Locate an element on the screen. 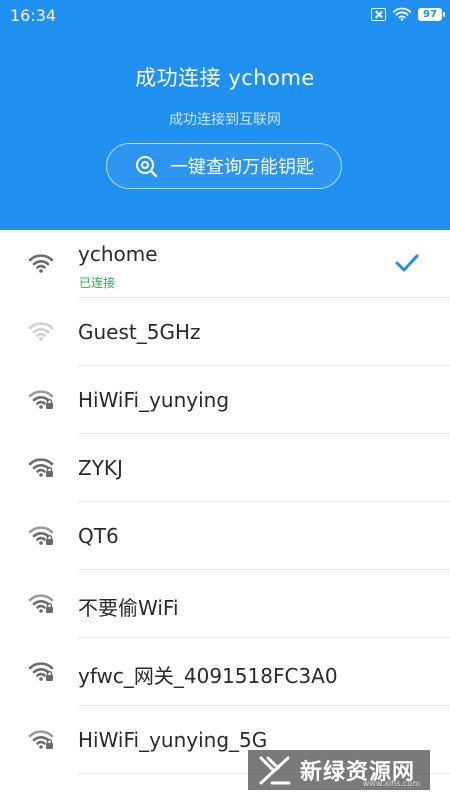 The image size is (450, 800). network-ssid: QT6 is located at coordinates (98, 536).